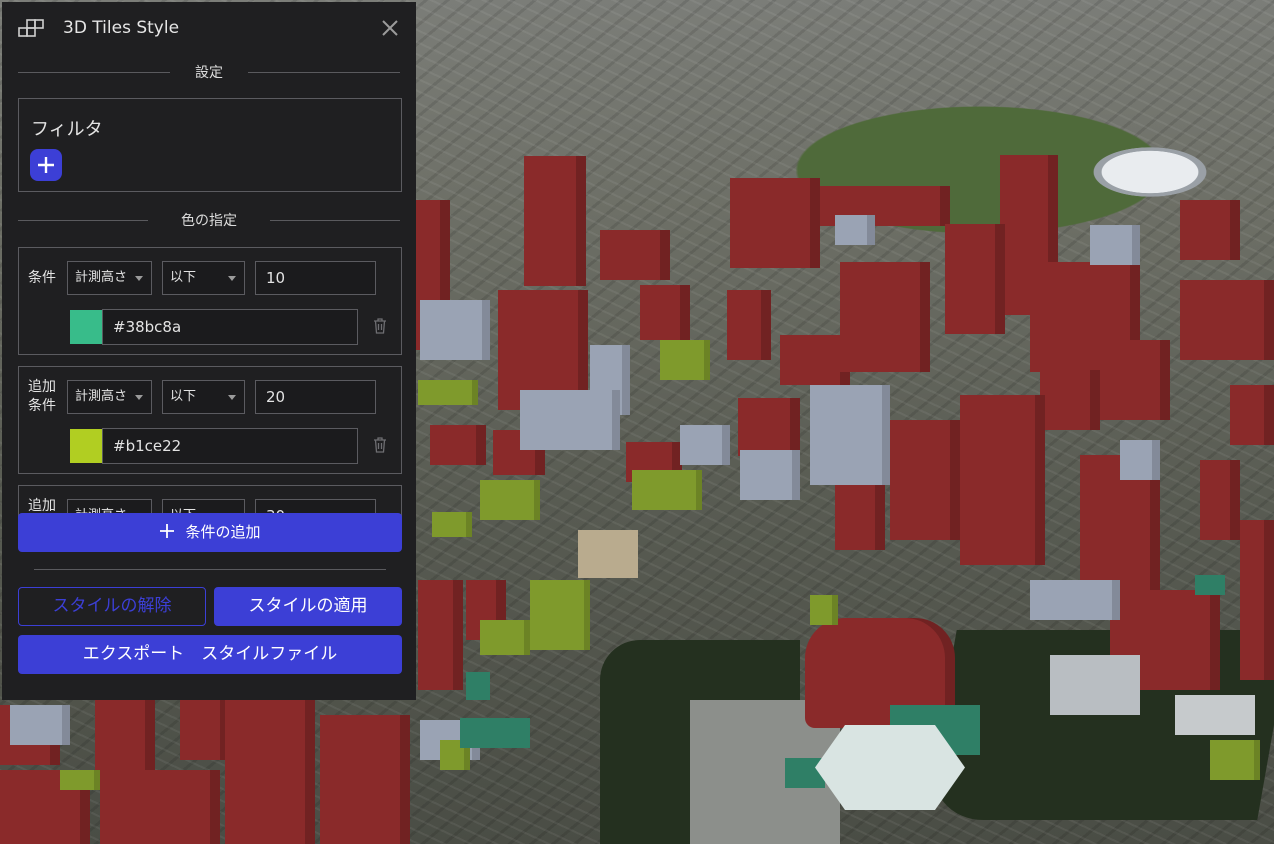  I want to click on clear-style-button: スタイルの解除, so click(112, 606).